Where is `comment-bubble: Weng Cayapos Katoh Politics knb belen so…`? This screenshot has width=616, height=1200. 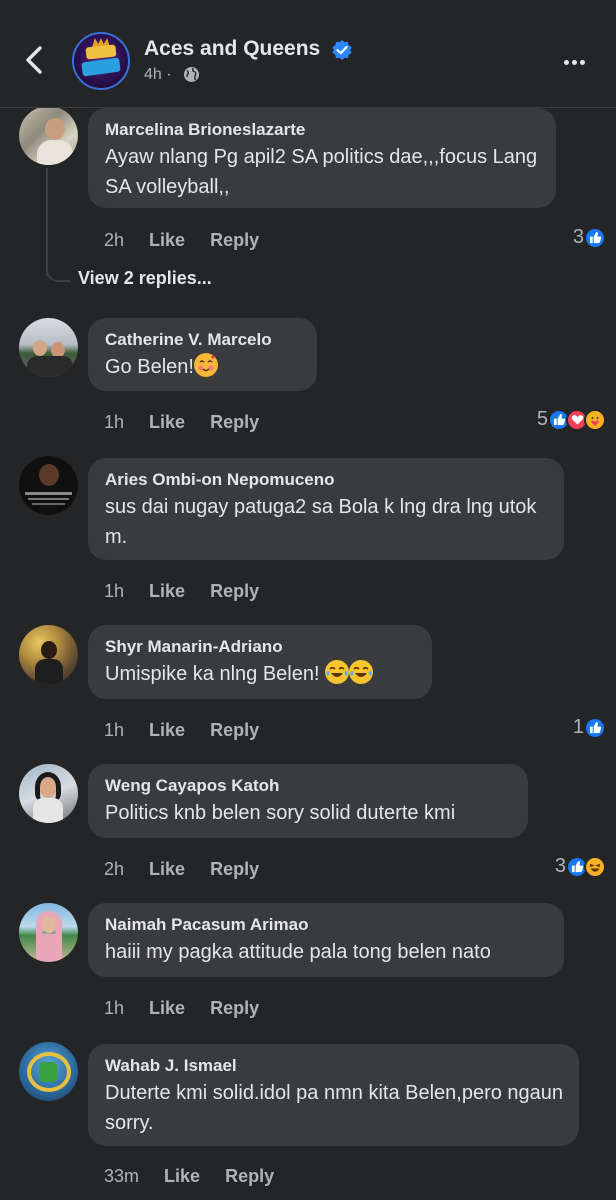 comment-bubble: Weng Cayapos Katoh Politics knb belen so… is located at coordinates (308, 801).